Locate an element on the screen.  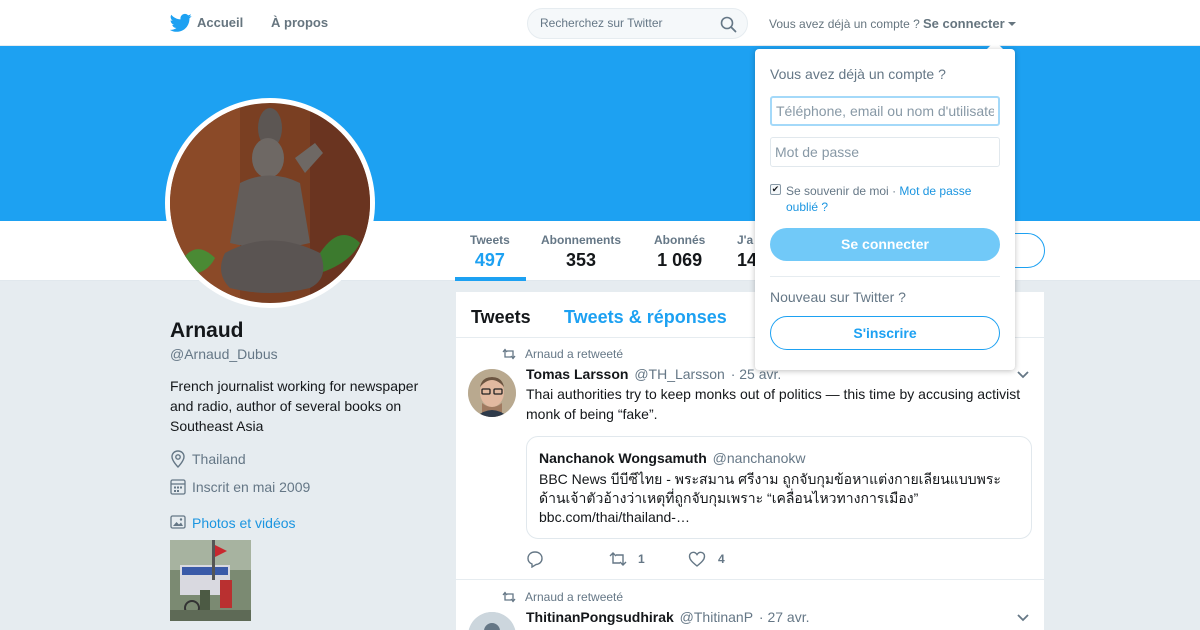
default-avatar is located at coordinates (492, 621).